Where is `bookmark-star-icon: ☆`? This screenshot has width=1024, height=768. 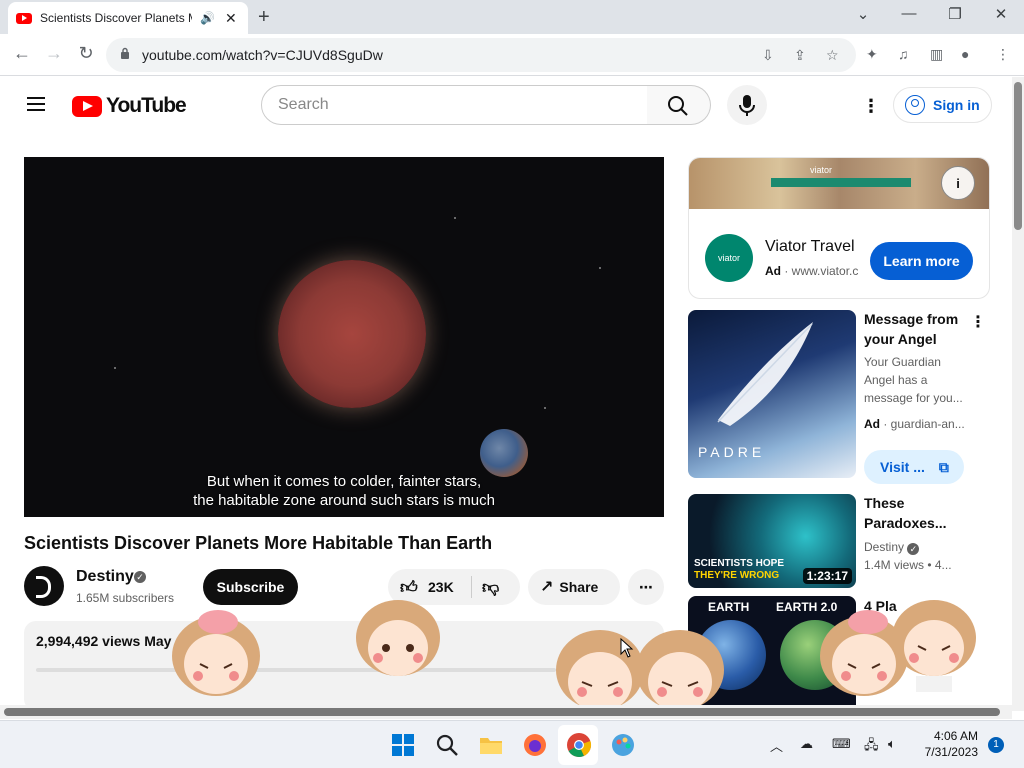
bookmark-star-icon: ☆ is located at coordinates (832, 55).